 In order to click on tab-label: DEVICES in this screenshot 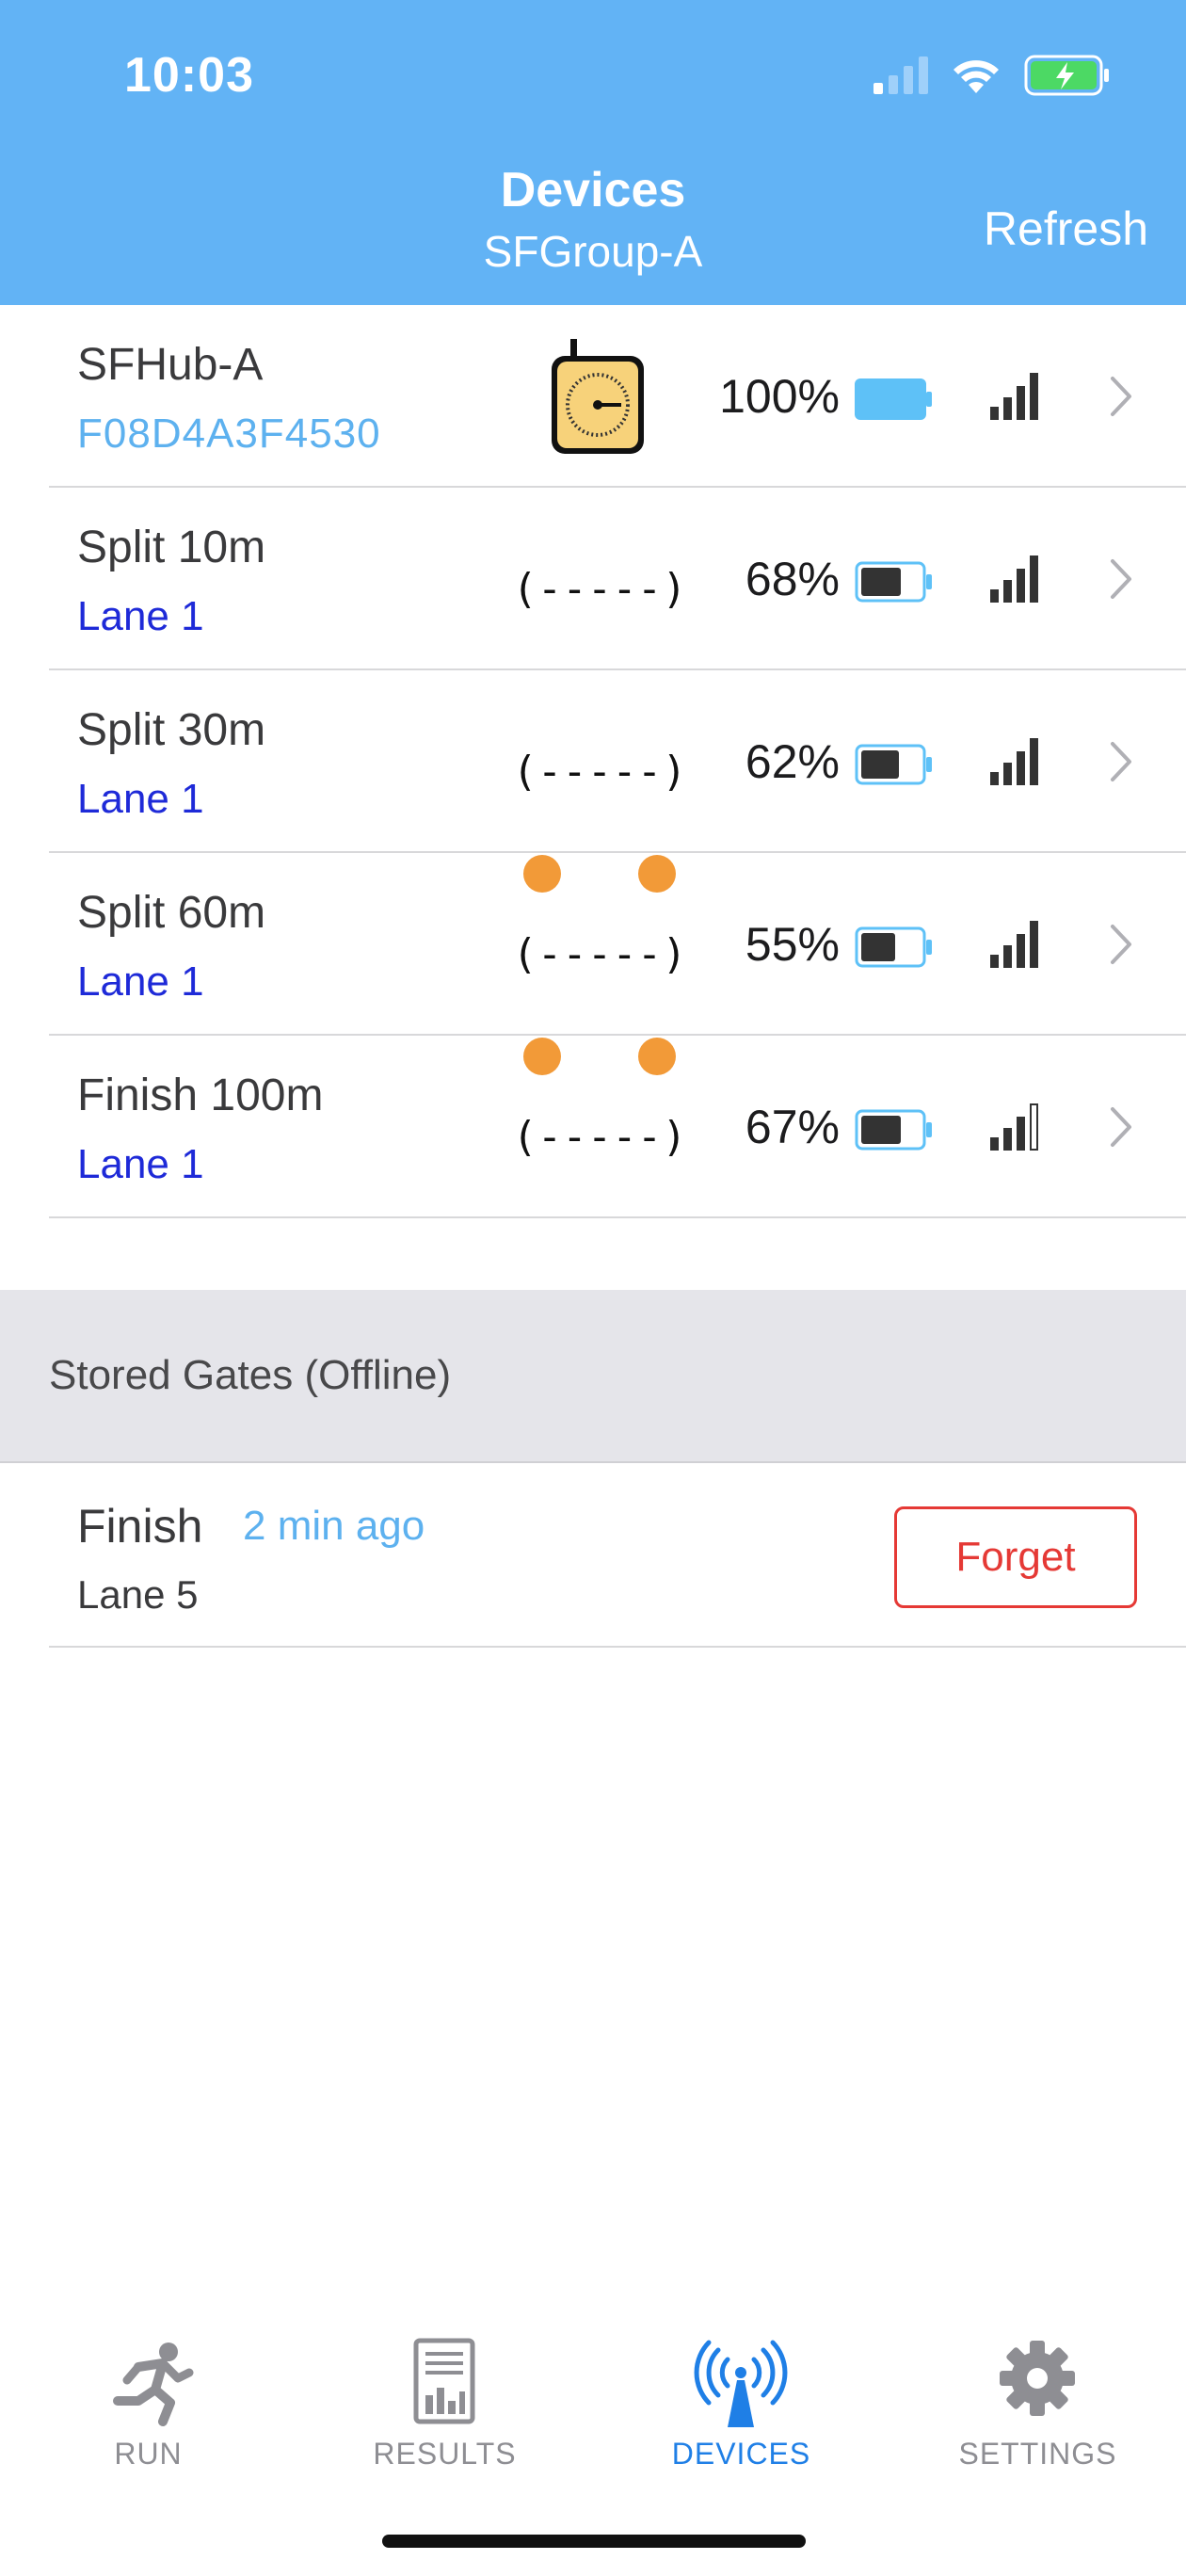, I will do `click(741, 2454)`.